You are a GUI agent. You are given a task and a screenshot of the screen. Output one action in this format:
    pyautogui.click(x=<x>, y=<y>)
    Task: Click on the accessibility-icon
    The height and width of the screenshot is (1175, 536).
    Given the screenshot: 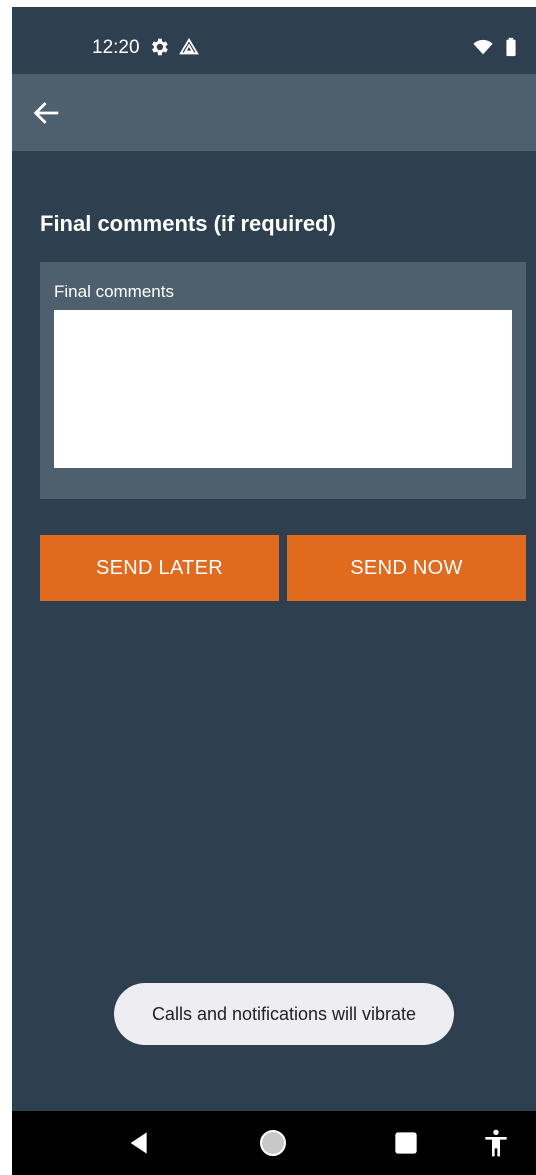 What is the action you would take?
    pyautogui.click(x=496, y=1143)
    